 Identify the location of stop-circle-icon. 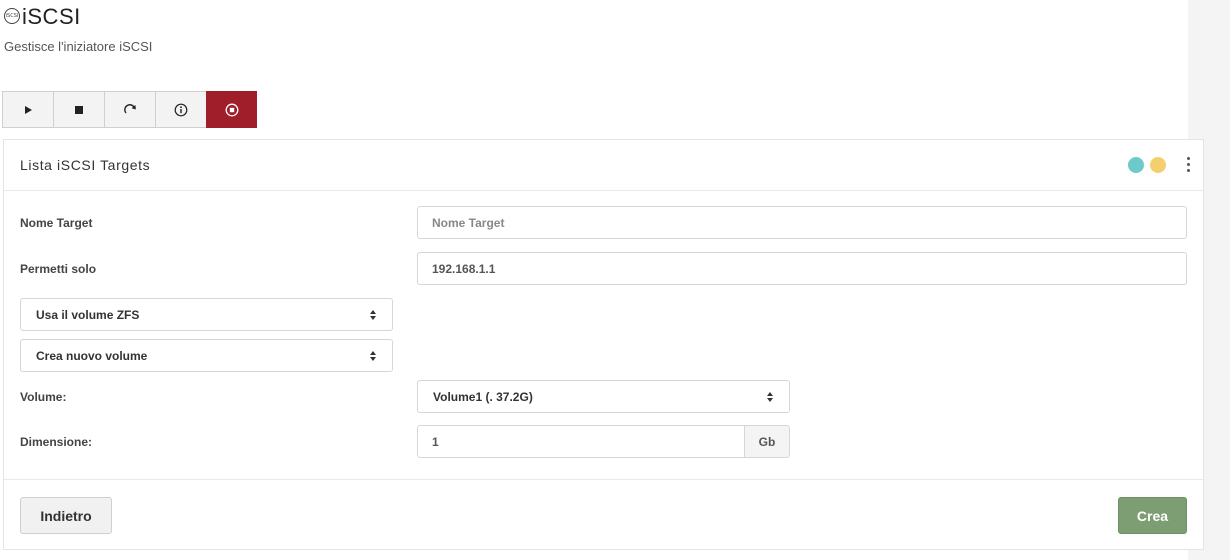
(231, 109).